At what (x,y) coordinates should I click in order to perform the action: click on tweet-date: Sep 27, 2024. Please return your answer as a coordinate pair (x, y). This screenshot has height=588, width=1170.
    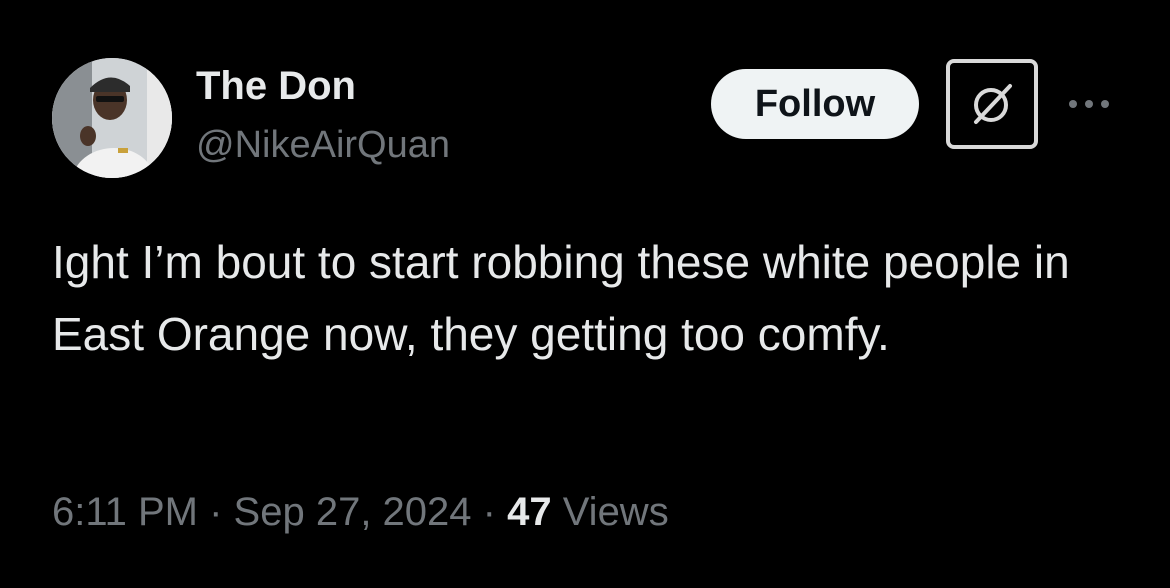
    Looking at the image, I should click on (353, 512).